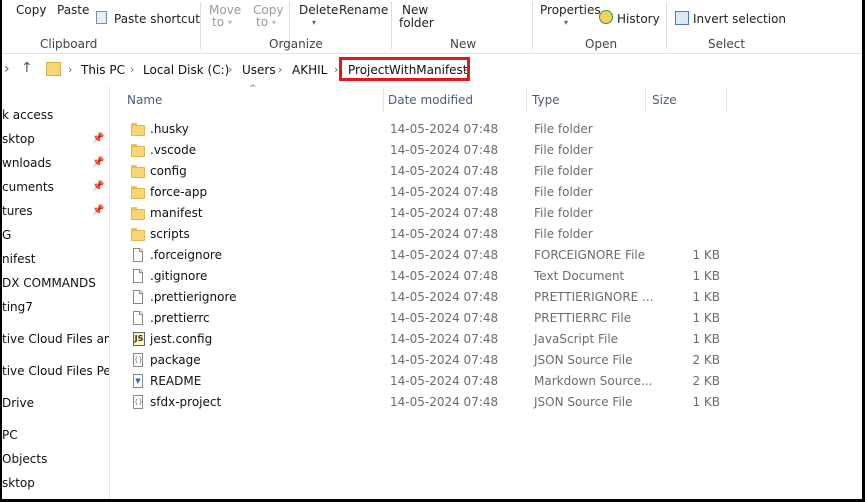 The image size is (865, 502). What do you see at coordinates (259, 70) in the screenshot?
I see `breadcrumb-users: Users` at bounding box center [259, 70].